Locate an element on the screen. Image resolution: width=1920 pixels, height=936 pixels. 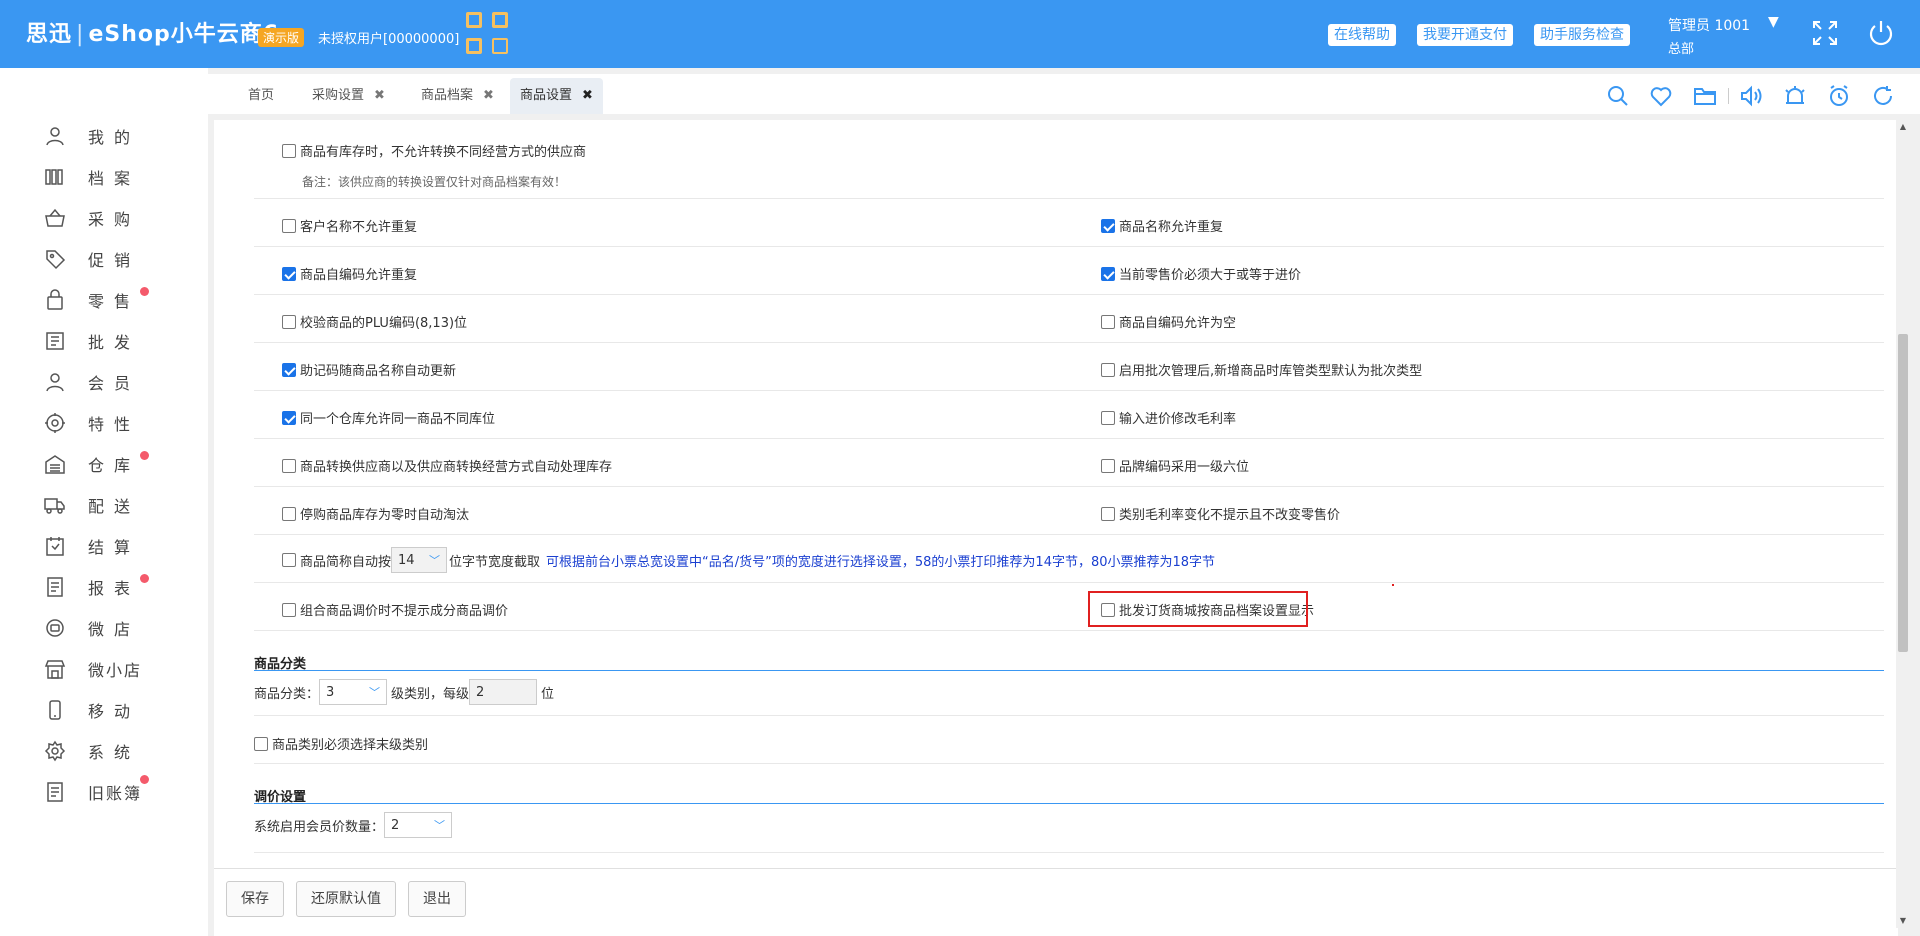
sidebar-item-label: 结算 is located at coordinates (114, 547).